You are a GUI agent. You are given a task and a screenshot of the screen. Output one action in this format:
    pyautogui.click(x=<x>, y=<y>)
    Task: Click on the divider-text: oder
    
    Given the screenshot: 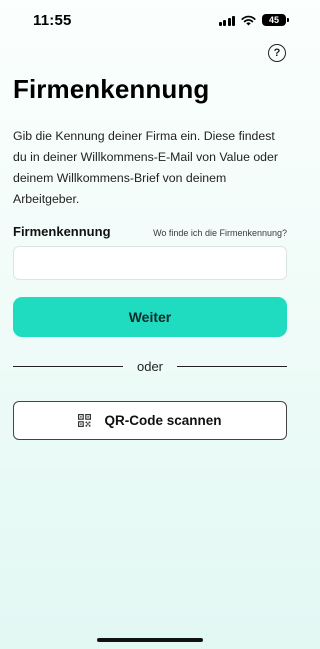 What is the action you would take?
    pyautogui.click(x=150, y=366)
    